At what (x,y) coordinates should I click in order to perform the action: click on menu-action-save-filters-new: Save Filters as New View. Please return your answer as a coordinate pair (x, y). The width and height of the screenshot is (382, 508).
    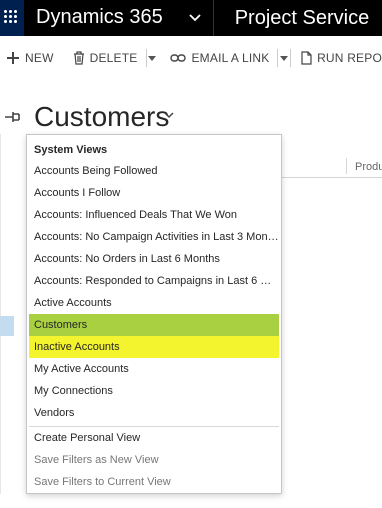
    Looking at the image, I should click on (154, 460).